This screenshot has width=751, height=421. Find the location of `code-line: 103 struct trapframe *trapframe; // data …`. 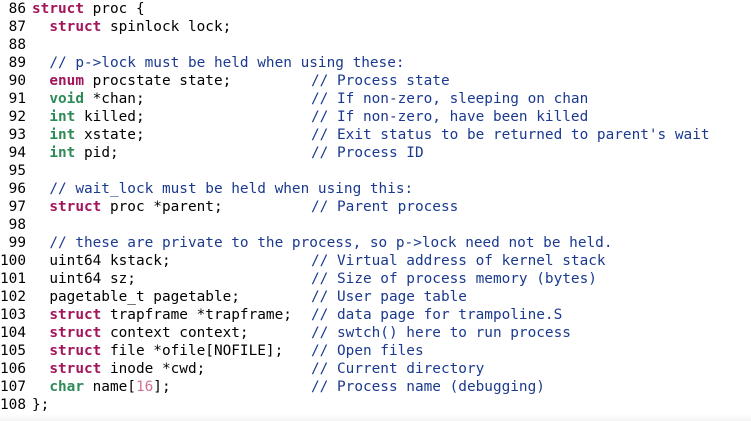

code-line: 103 struct trapframe *trapframe; // data … is located at coordinates (281, 315).